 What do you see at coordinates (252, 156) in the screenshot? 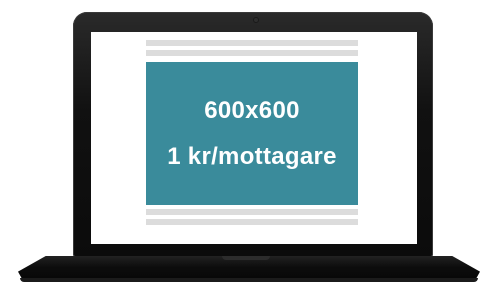
I see `ad-price-text: 1 kr/mottagare` at bounding box center [252, 156].